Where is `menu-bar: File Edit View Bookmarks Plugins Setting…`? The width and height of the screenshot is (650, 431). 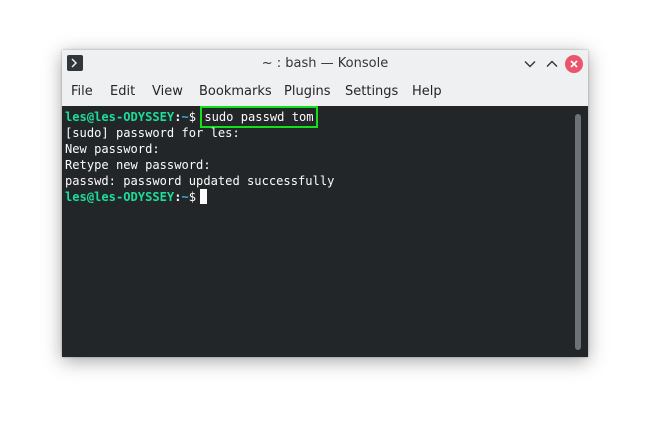 menu-bar: File Edit View Bookmarks Plugins Setting… is located at coordinates (325, 92).